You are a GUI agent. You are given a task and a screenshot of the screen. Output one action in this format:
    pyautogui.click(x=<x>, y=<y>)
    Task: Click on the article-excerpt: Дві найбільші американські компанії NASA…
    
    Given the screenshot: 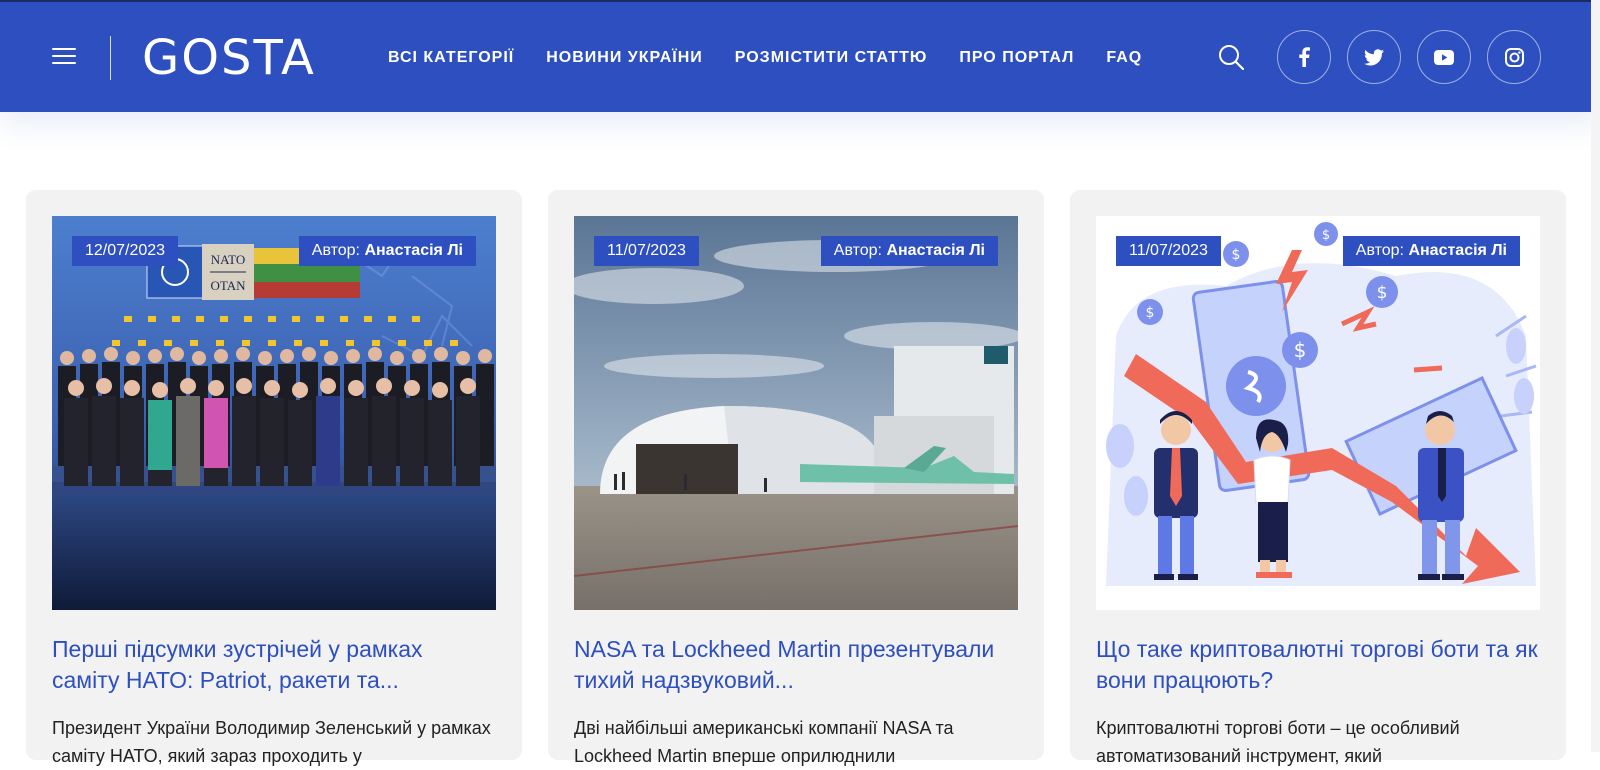 What is the action you would take?
    pyautogui.click(x=764, y=742)
    